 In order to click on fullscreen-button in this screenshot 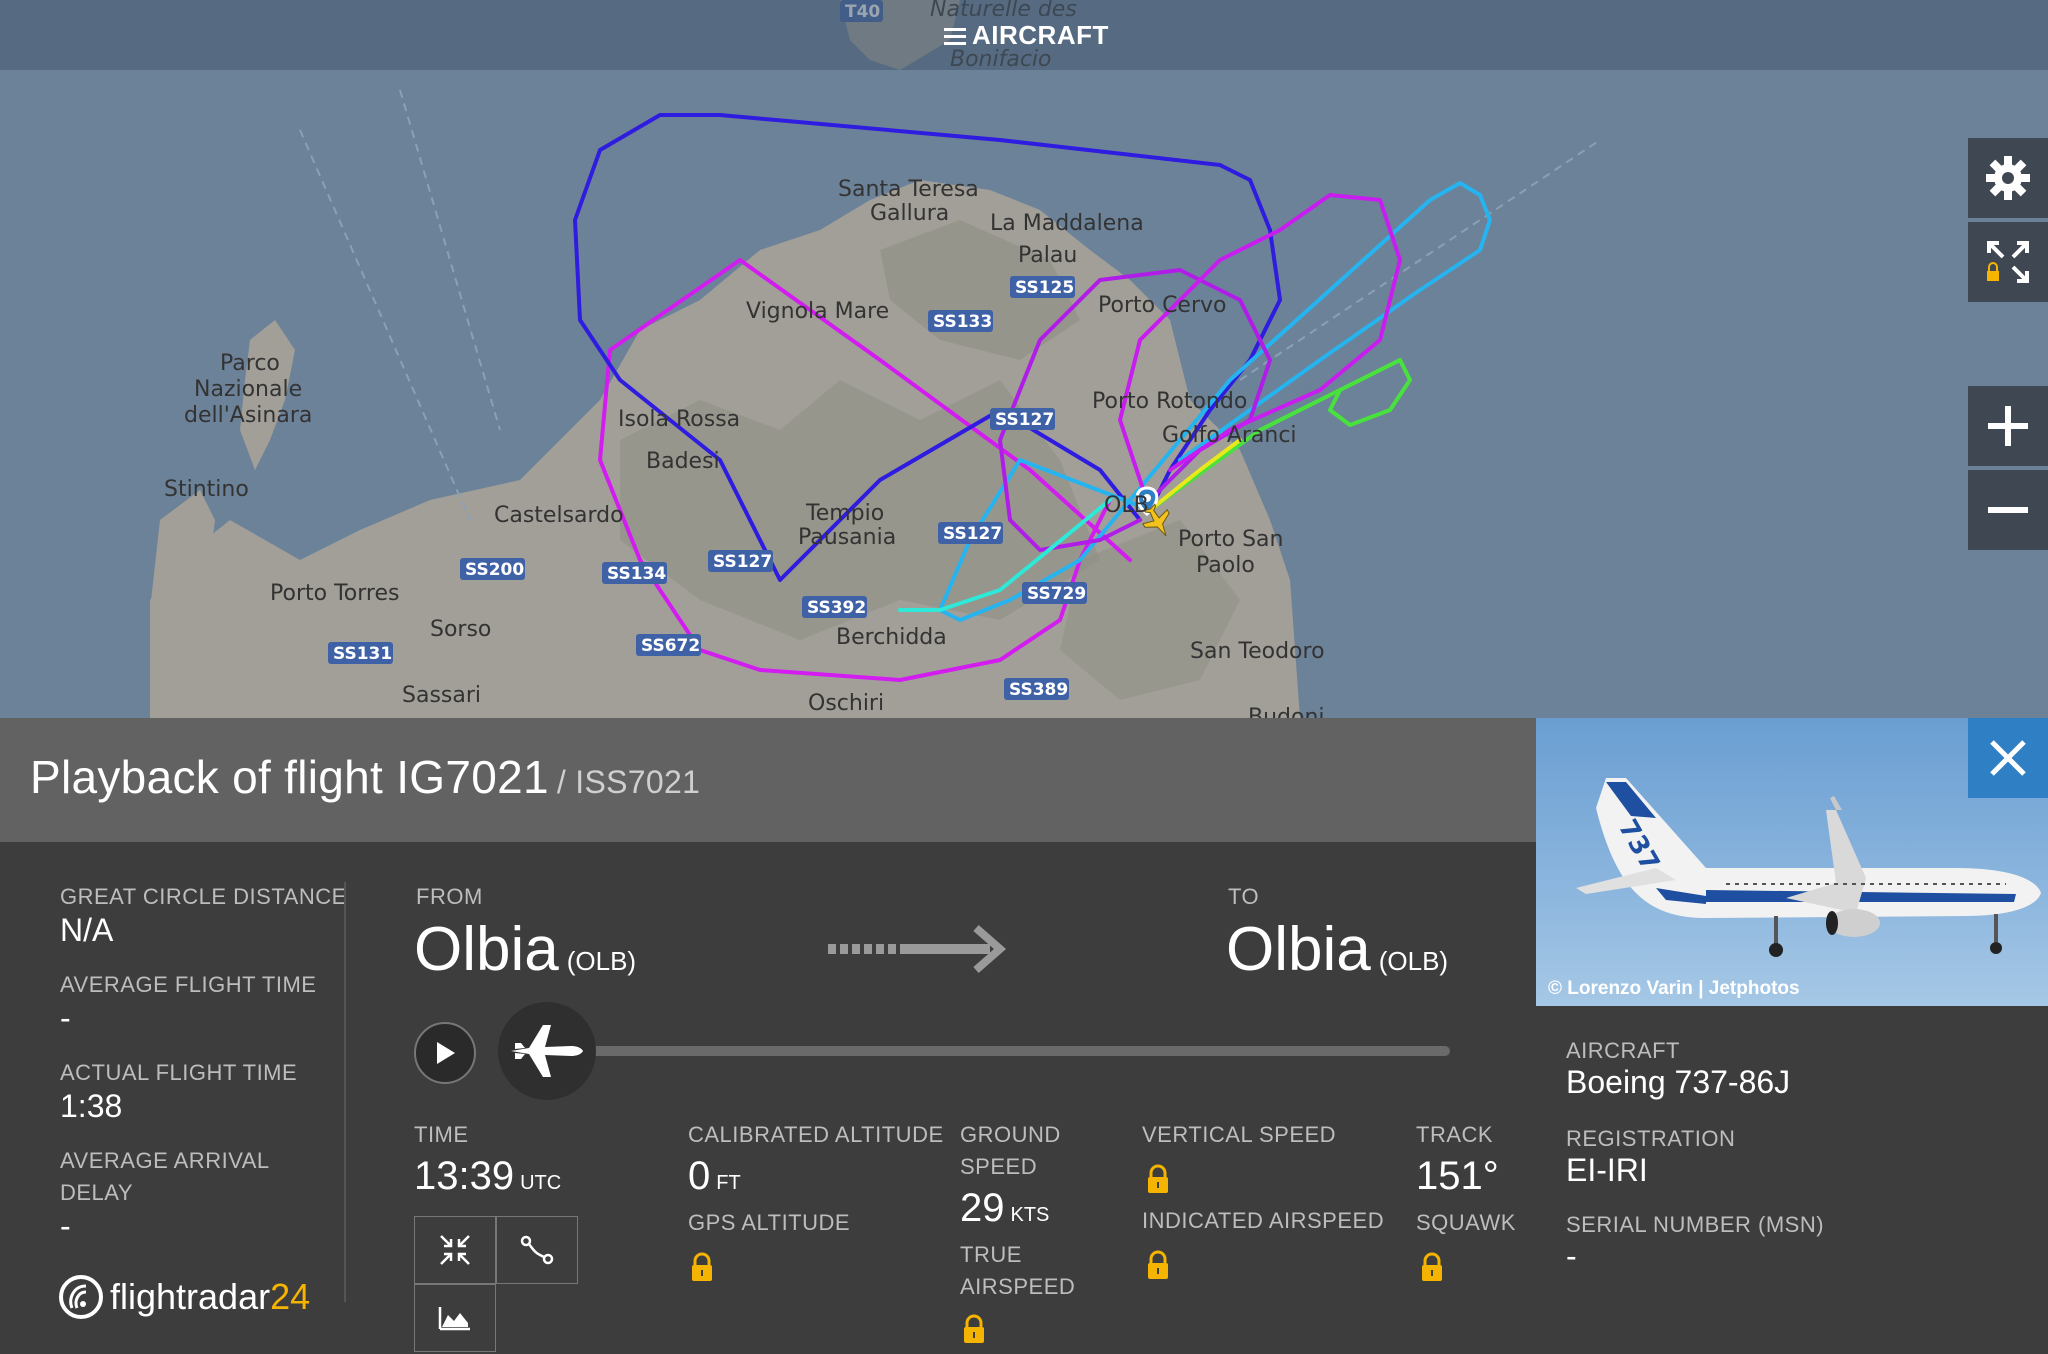, I will do `click(2008, 262)`.